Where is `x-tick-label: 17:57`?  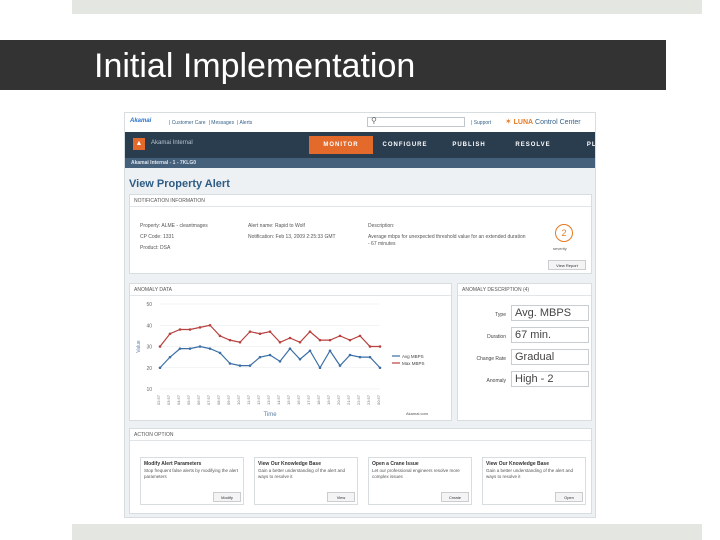
x-tick-label: 17:57 is located at coordinates (308, 399).